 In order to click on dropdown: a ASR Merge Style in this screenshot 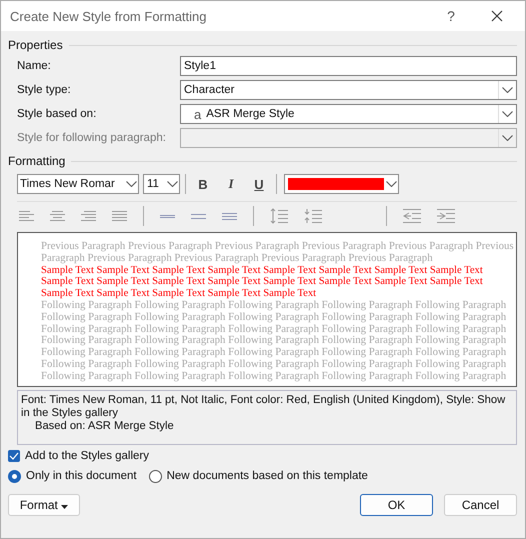, I will do `click(348, 114)`.